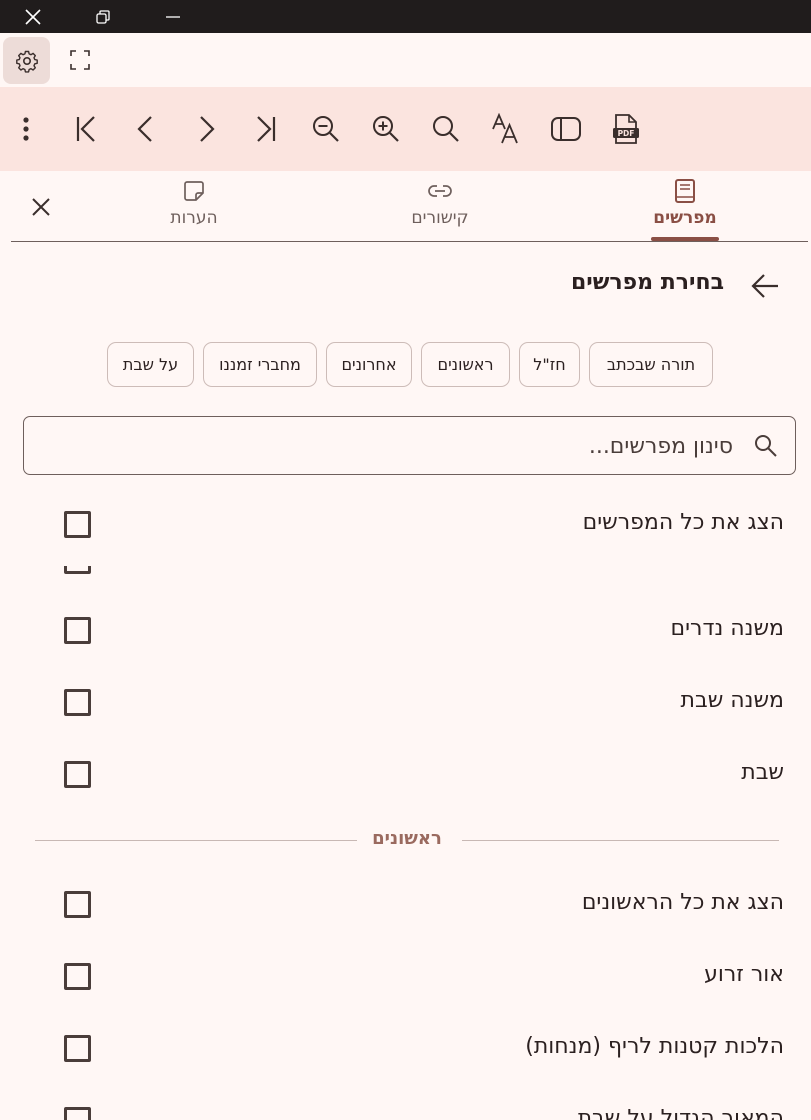 The width and height of the screenshot is (811, 1120). What do you see at coordinates (413, 446) in the screenshot?
I see `filter-input` at bounding box center [413, 446].